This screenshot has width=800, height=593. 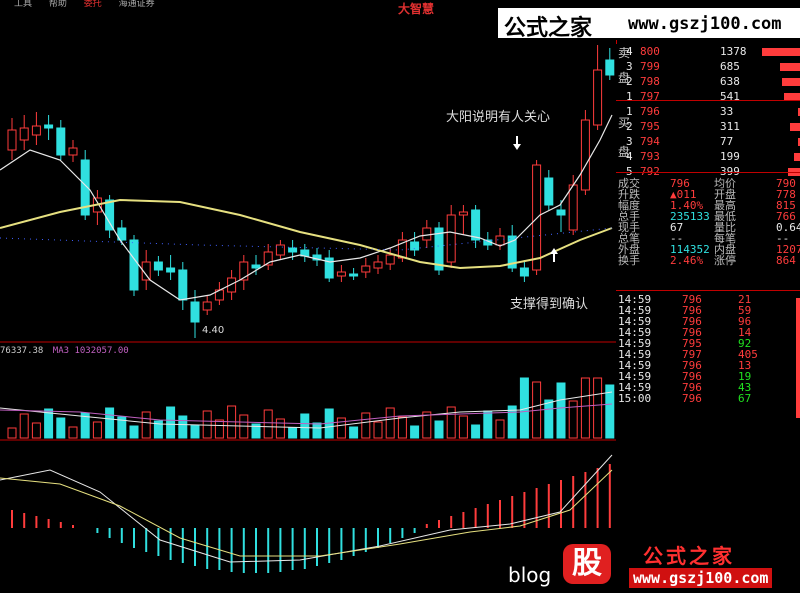 I want to click on sell-price: 798, so click(x=650, y=81).